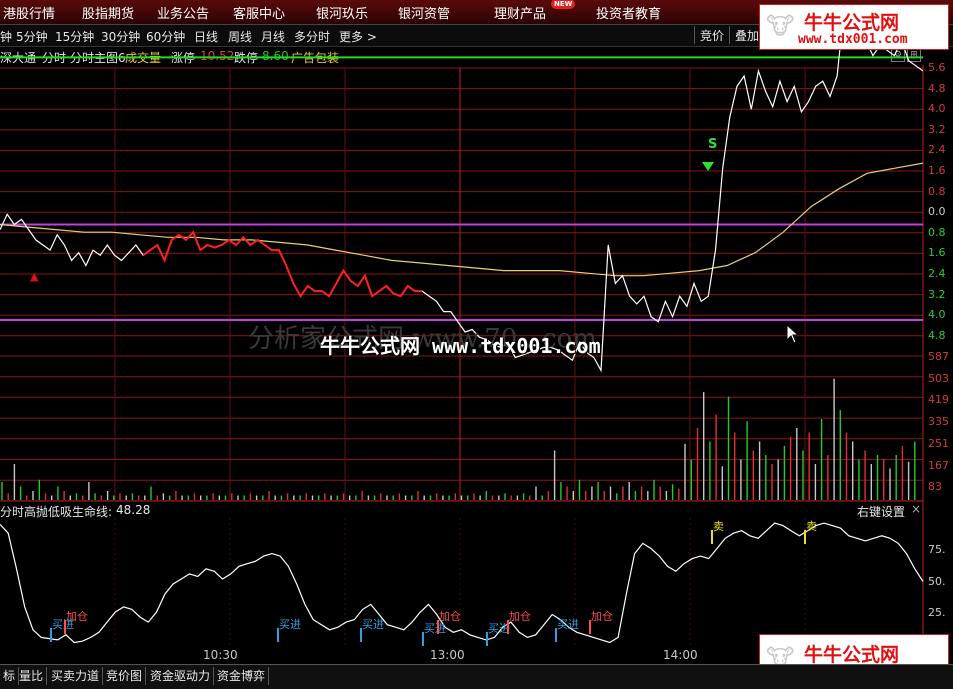  I want to click on price-axis-tick: 0.0, so click(937, 211).